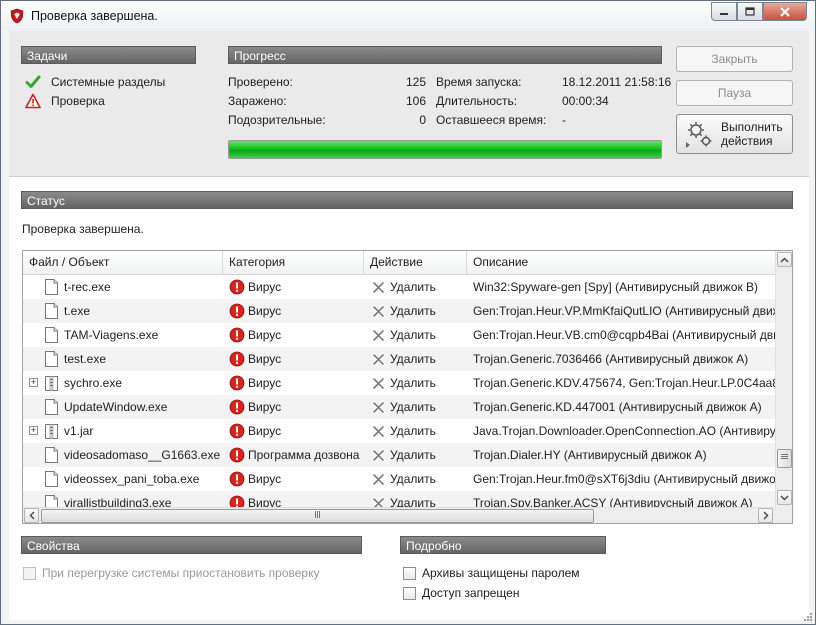 This screenshot has height=625, width=816. What do you see at coordinates (785, 11) in the screenshot?
I see `close-window-button` at bounding box center [785, 11].